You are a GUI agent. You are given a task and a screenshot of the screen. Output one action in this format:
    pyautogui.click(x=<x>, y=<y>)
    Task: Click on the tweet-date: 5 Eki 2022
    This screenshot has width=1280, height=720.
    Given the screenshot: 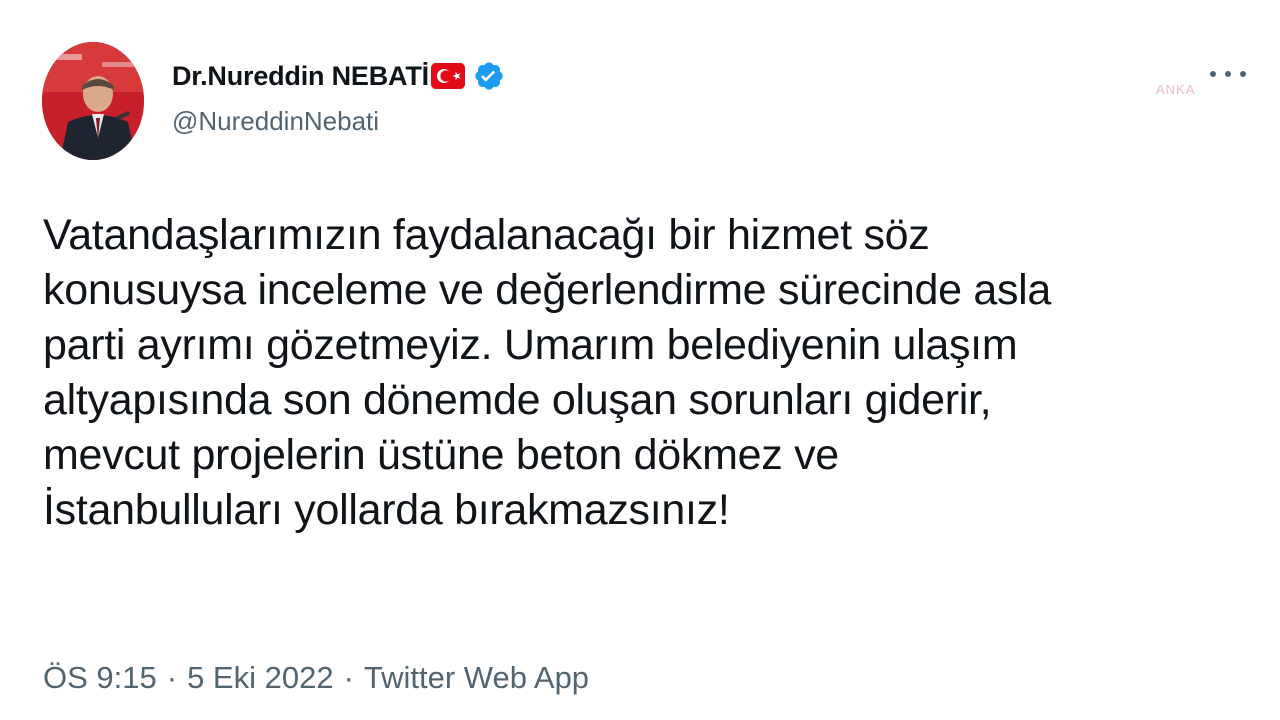 What is the action you would take?
    pyautogui.click(x=260, y=678)
    